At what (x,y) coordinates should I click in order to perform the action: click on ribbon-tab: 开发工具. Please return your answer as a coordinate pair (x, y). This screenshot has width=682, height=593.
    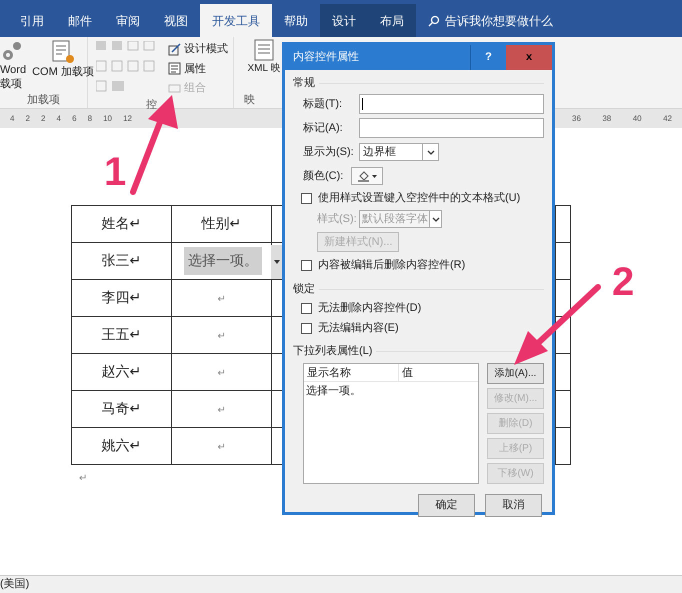
    Looking at the image, I should click on (236, 20).